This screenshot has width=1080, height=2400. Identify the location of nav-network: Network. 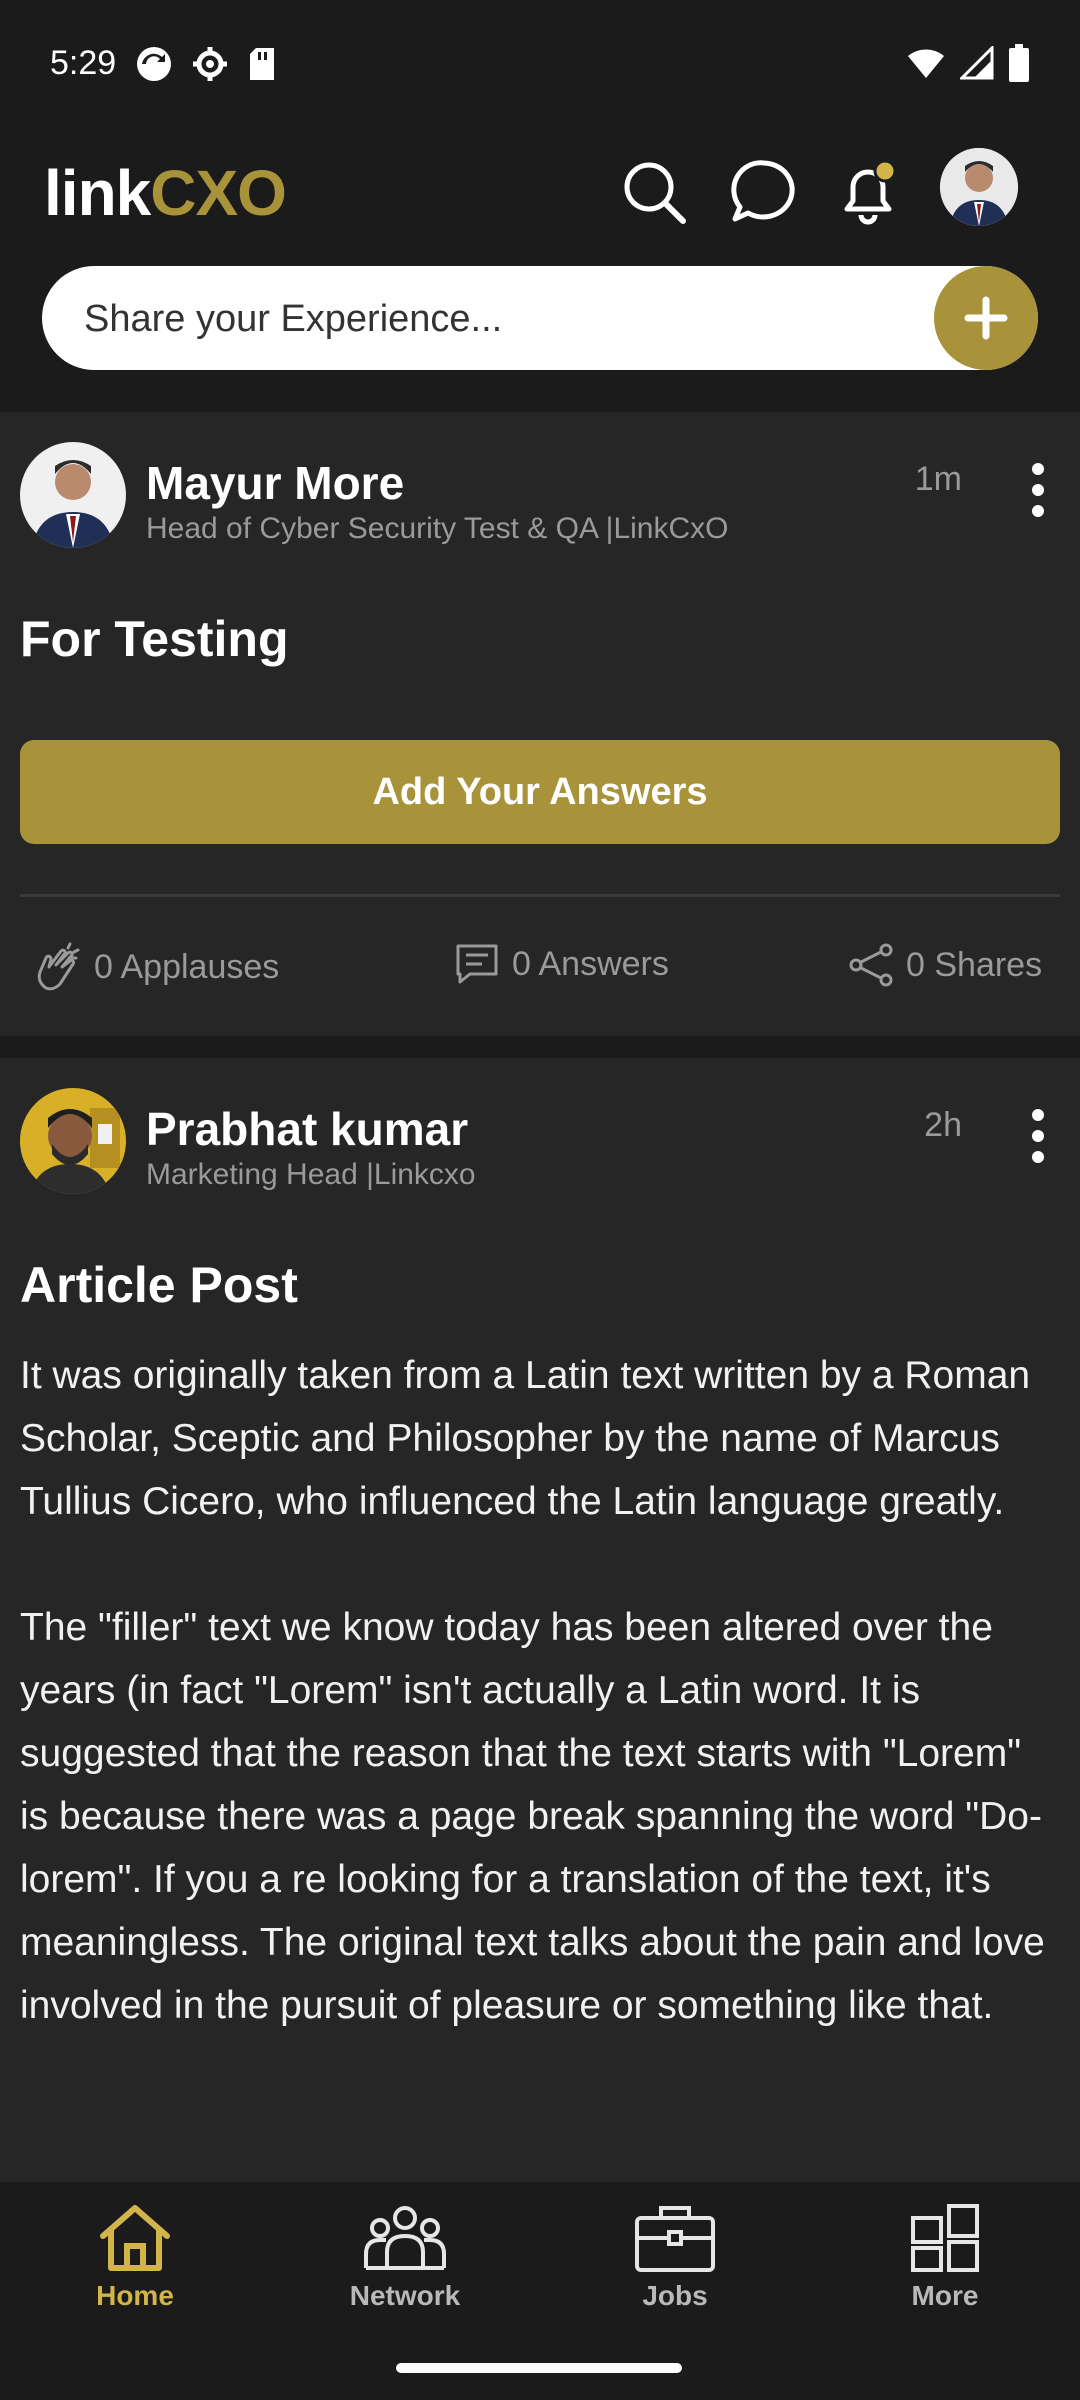
(405, 2260).